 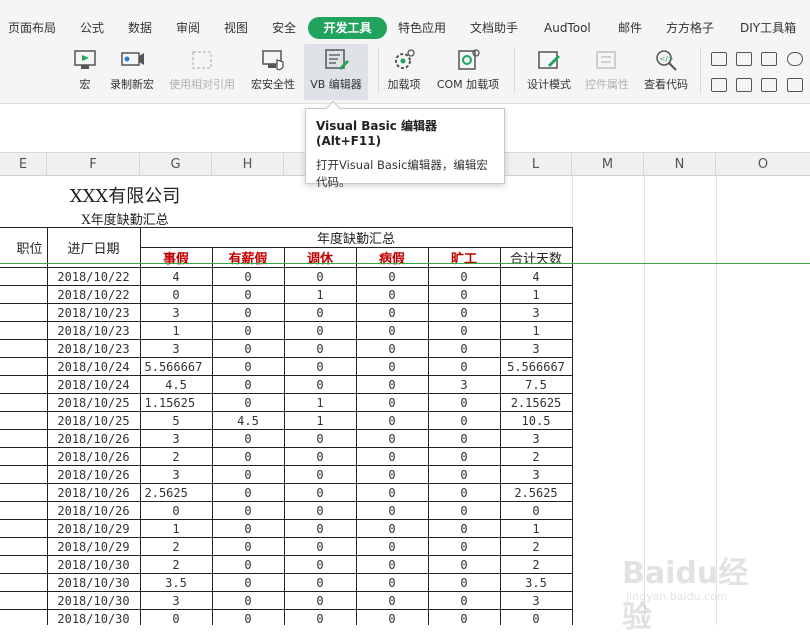 I want to click on addins-button: 加载项, so click(x=404, y=72).